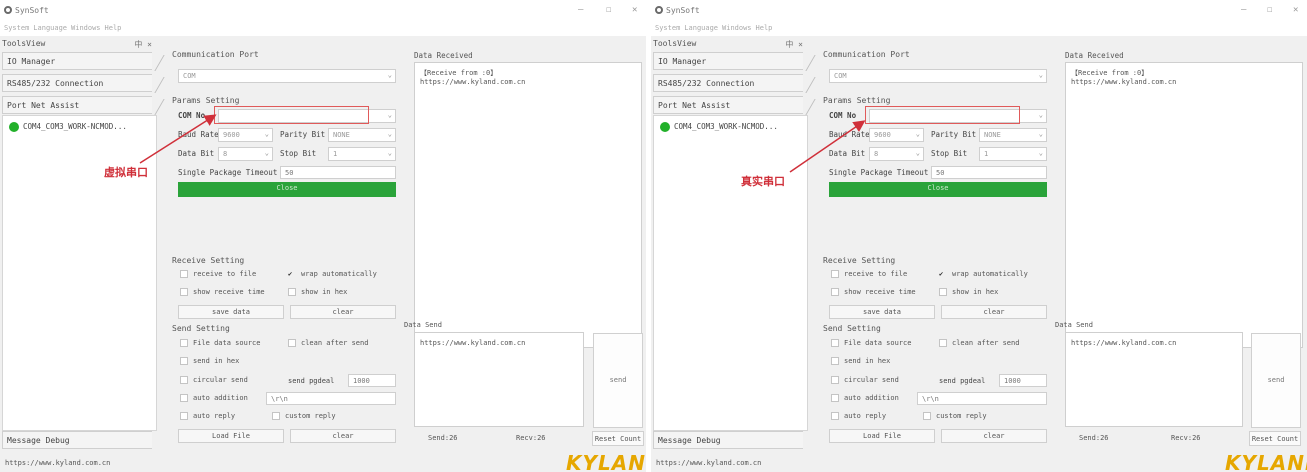  I want to click on annotation-arrows, so click(502, 143).